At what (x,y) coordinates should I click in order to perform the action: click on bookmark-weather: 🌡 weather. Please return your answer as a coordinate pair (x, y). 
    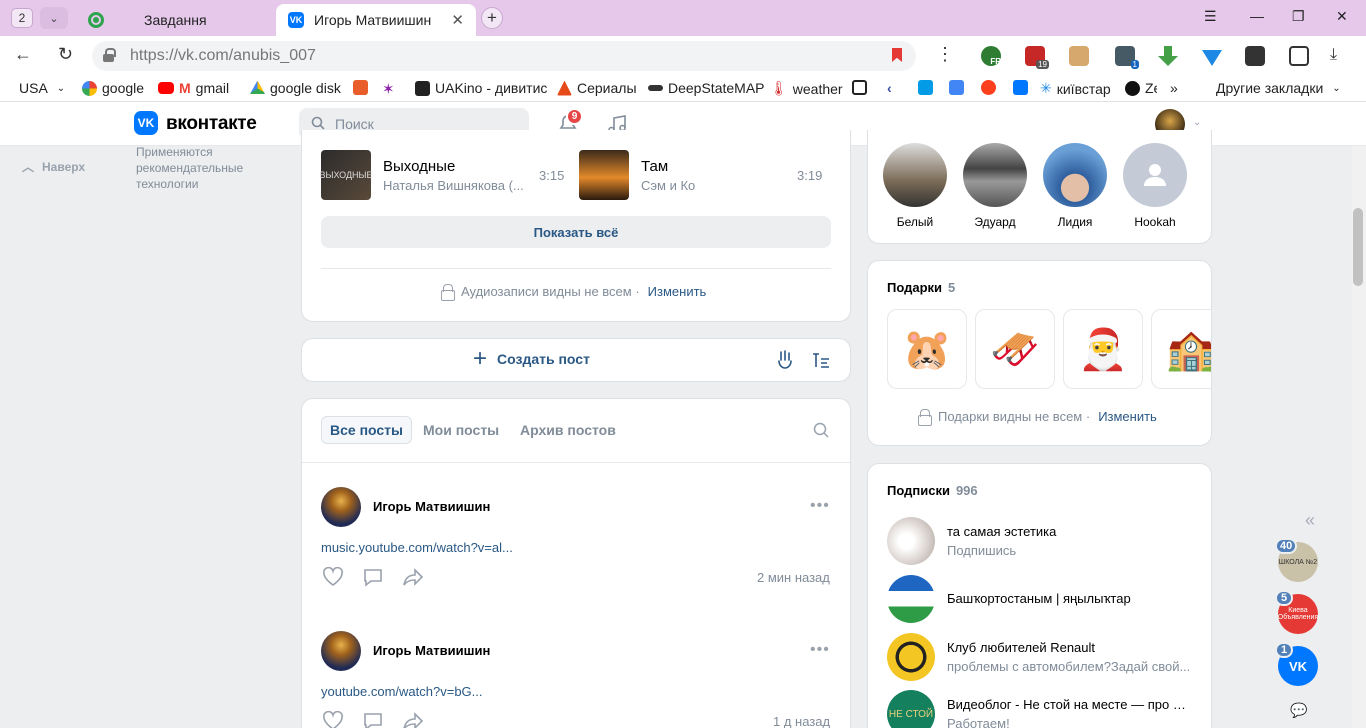
    Looking at the image, I should click on (806, 88).